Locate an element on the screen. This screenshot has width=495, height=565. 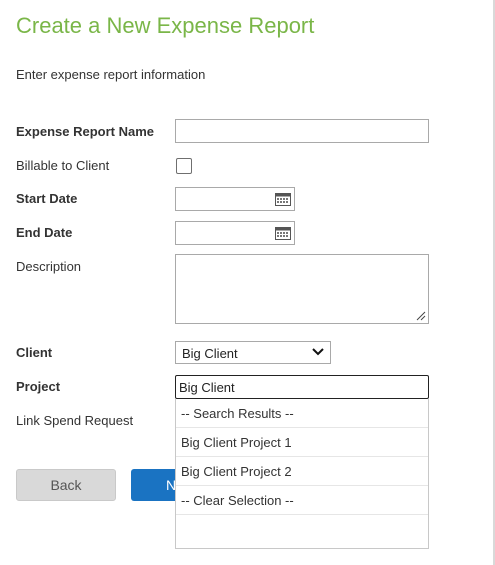
end-date-input is located at coordinates (235, 233).